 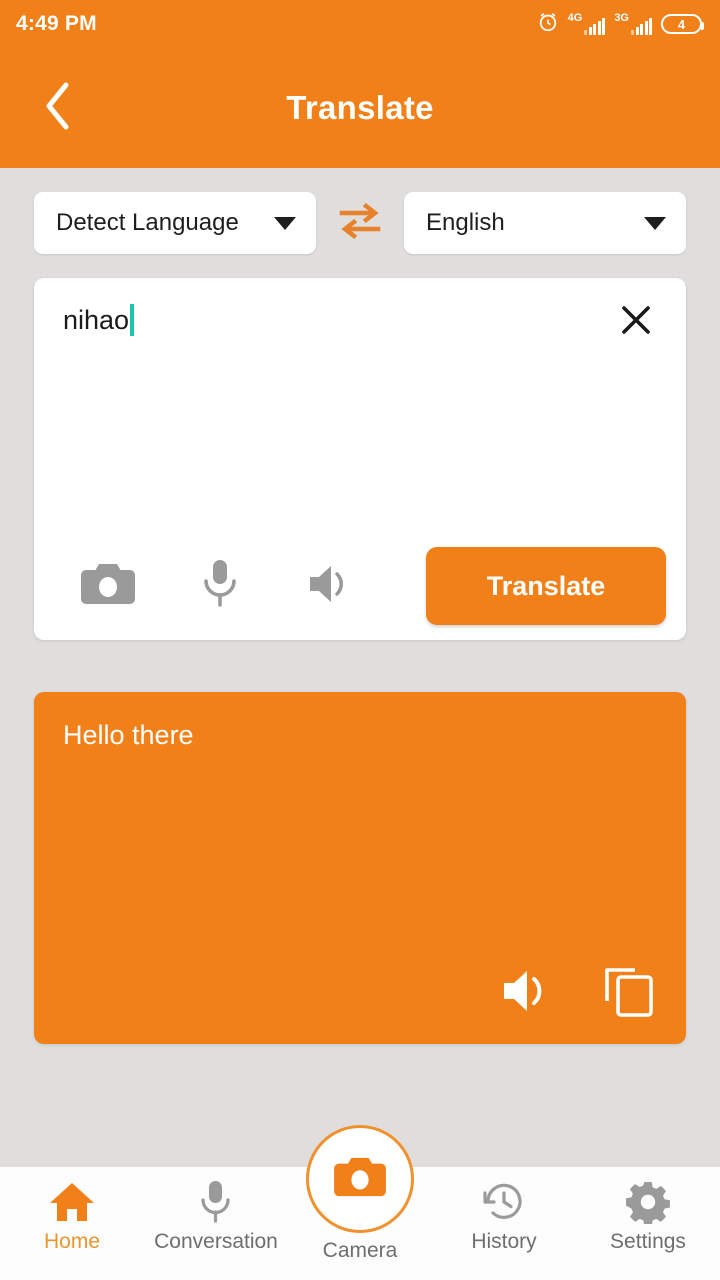 I want to click on copy-result-button, so click(x=629, y=993).